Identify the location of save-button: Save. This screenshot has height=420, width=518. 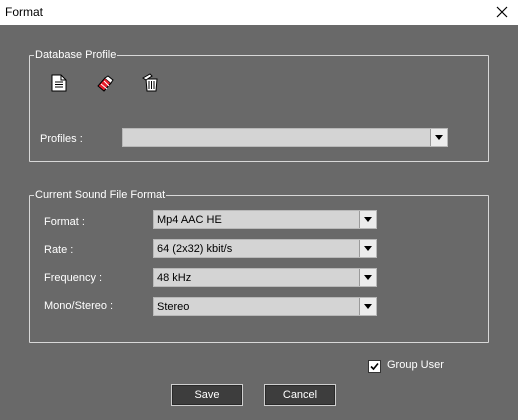
(207, 395).